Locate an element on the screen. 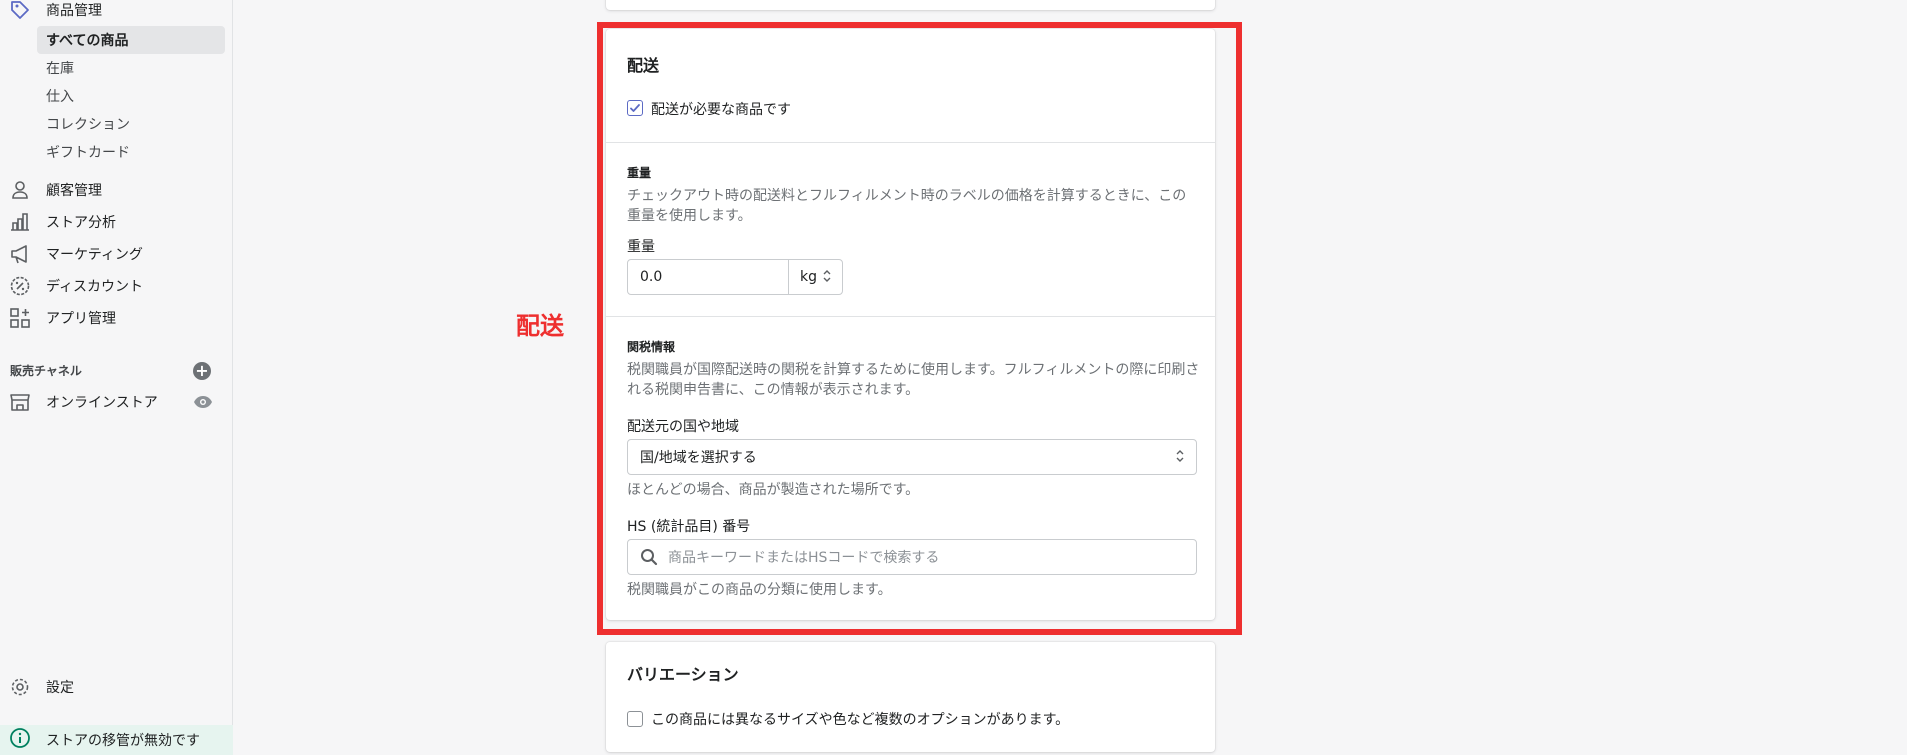  eye-icon is located at coordinates (203, 404).